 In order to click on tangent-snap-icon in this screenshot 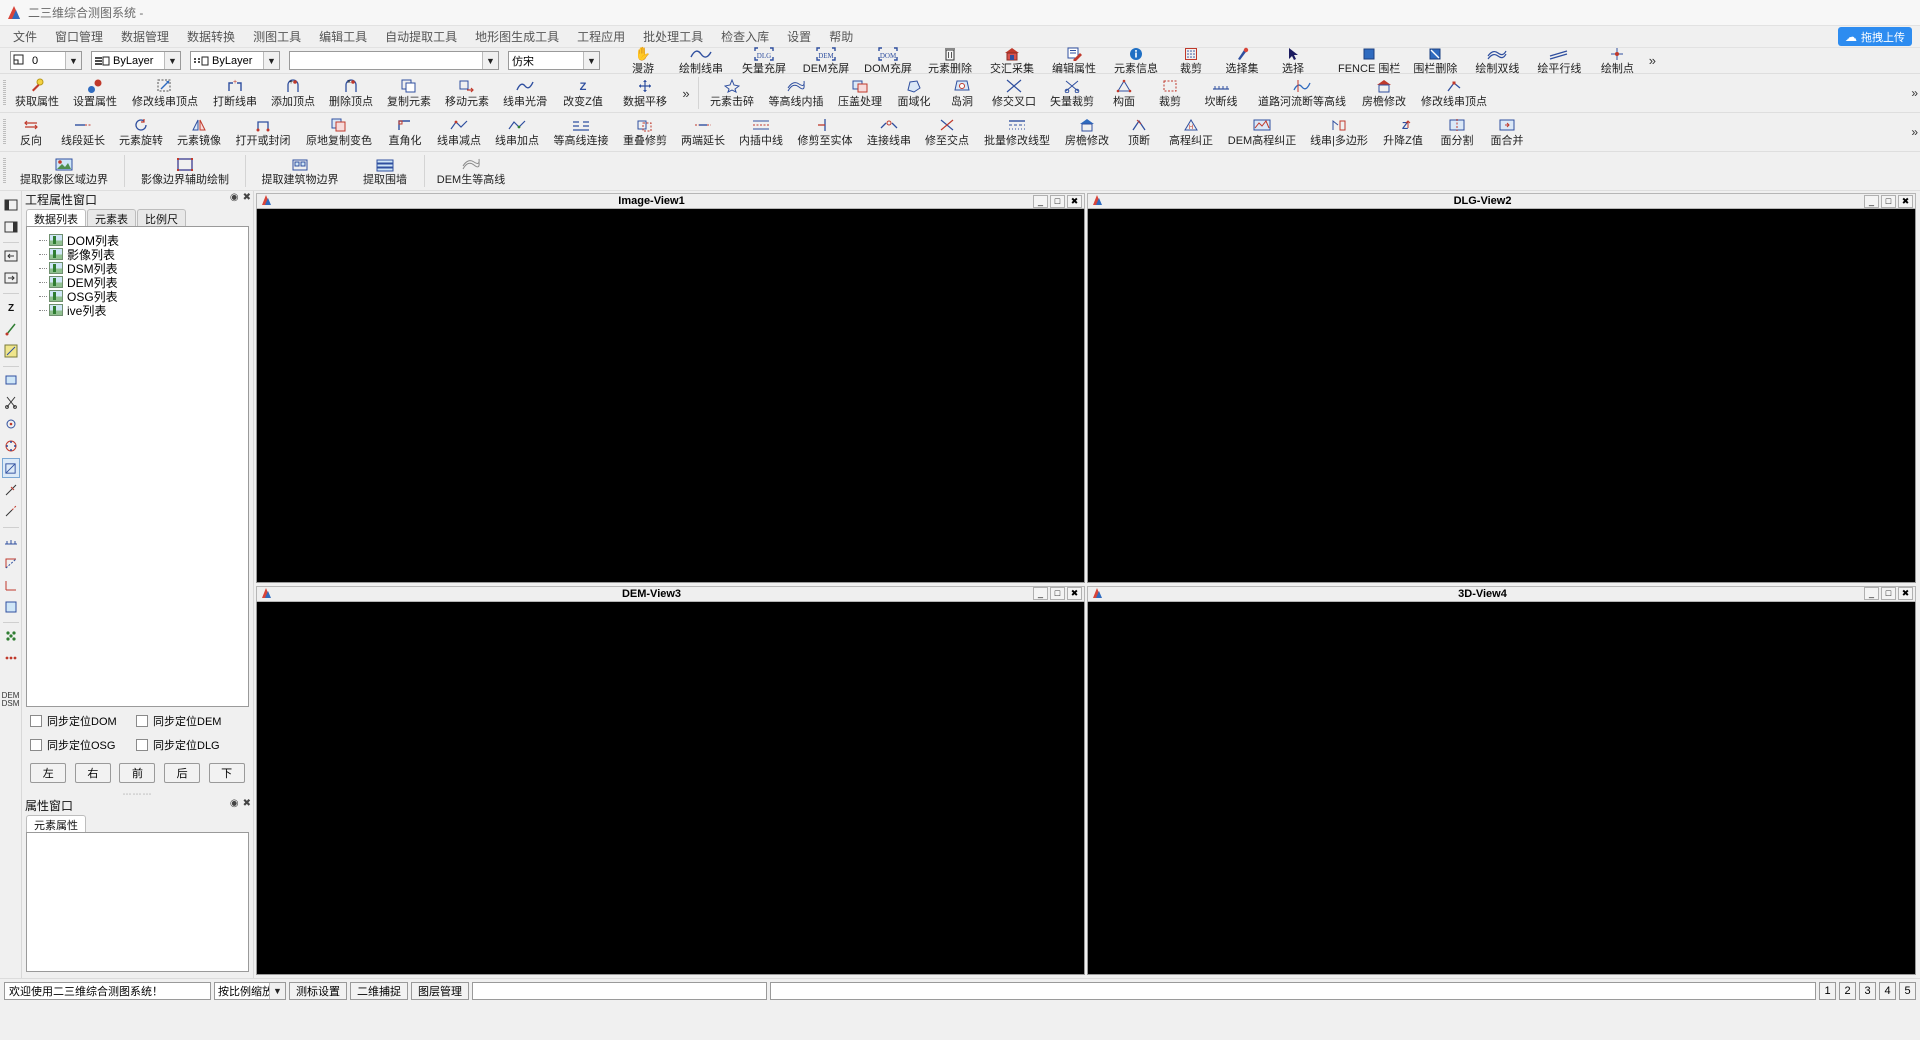, I will do `click(11, 563)`.